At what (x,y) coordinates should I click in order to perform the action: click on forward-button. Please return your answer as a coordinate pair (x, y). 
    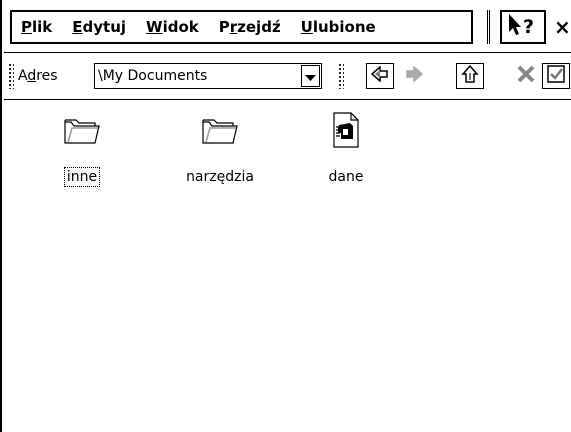
    Looking at the image, I should click on (414, 76).